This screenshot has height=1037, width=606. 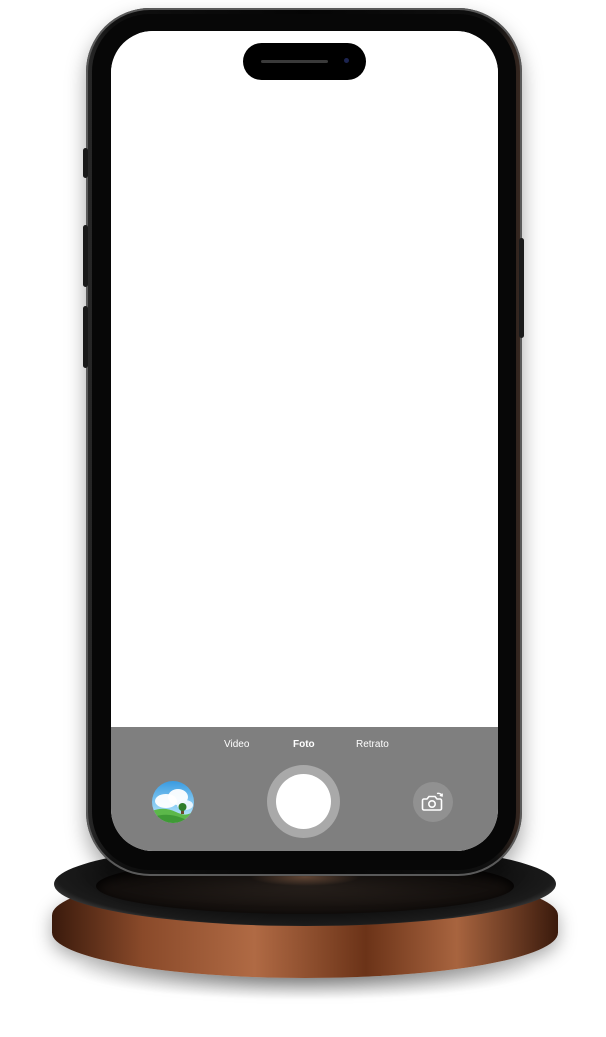 I want to click on mode-photo-tab: Foto, so click(x=304, y=744).